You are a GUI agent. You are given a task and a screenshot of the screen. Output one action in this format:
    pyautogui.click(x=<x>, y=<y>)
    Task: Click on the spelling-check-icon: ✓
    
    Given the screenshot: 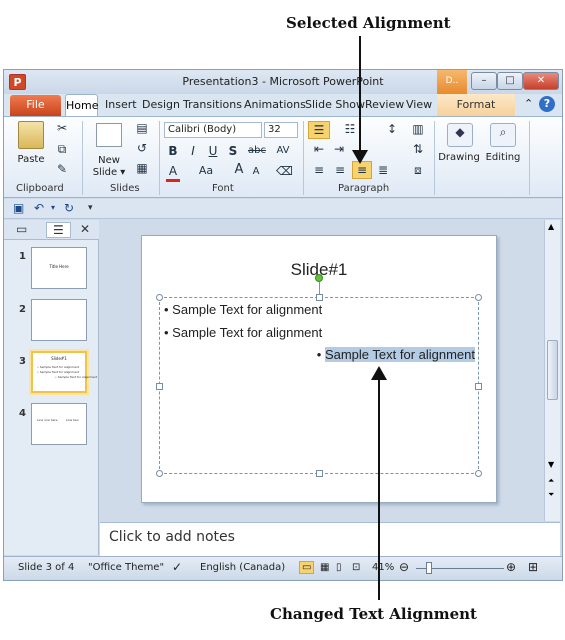 What is the action you would take?
    pyautogui.click(x=177, y=567)
    